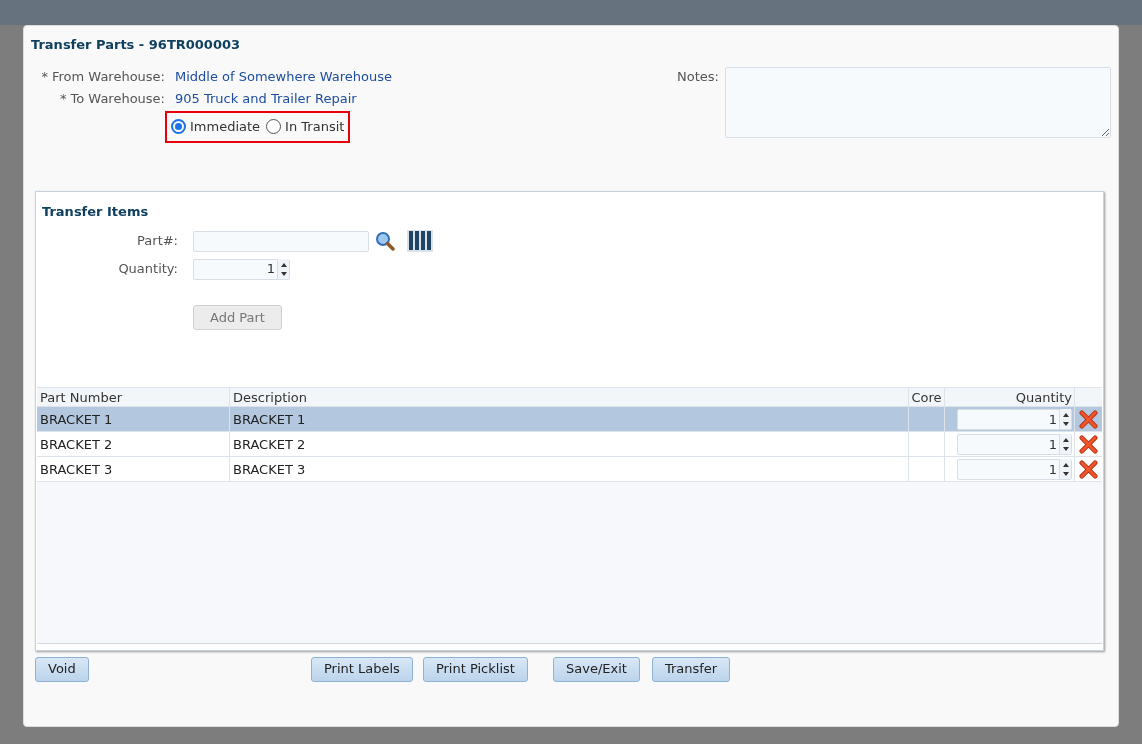  I want to click on field-label: Part#:, so click(157, 241).